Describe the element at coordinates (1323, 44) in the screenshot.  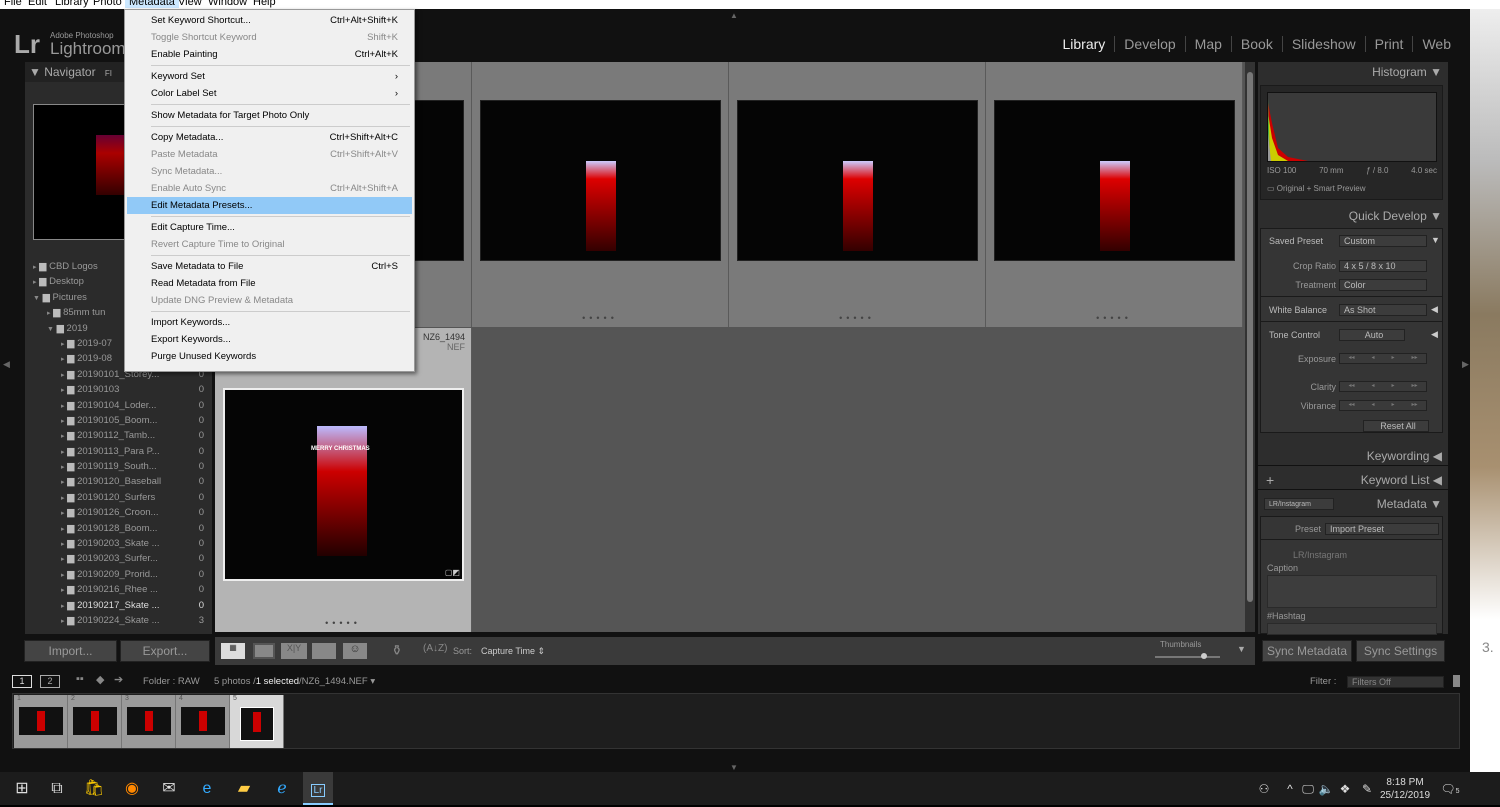
I see `module-slideshow: Slideshow` at that location.